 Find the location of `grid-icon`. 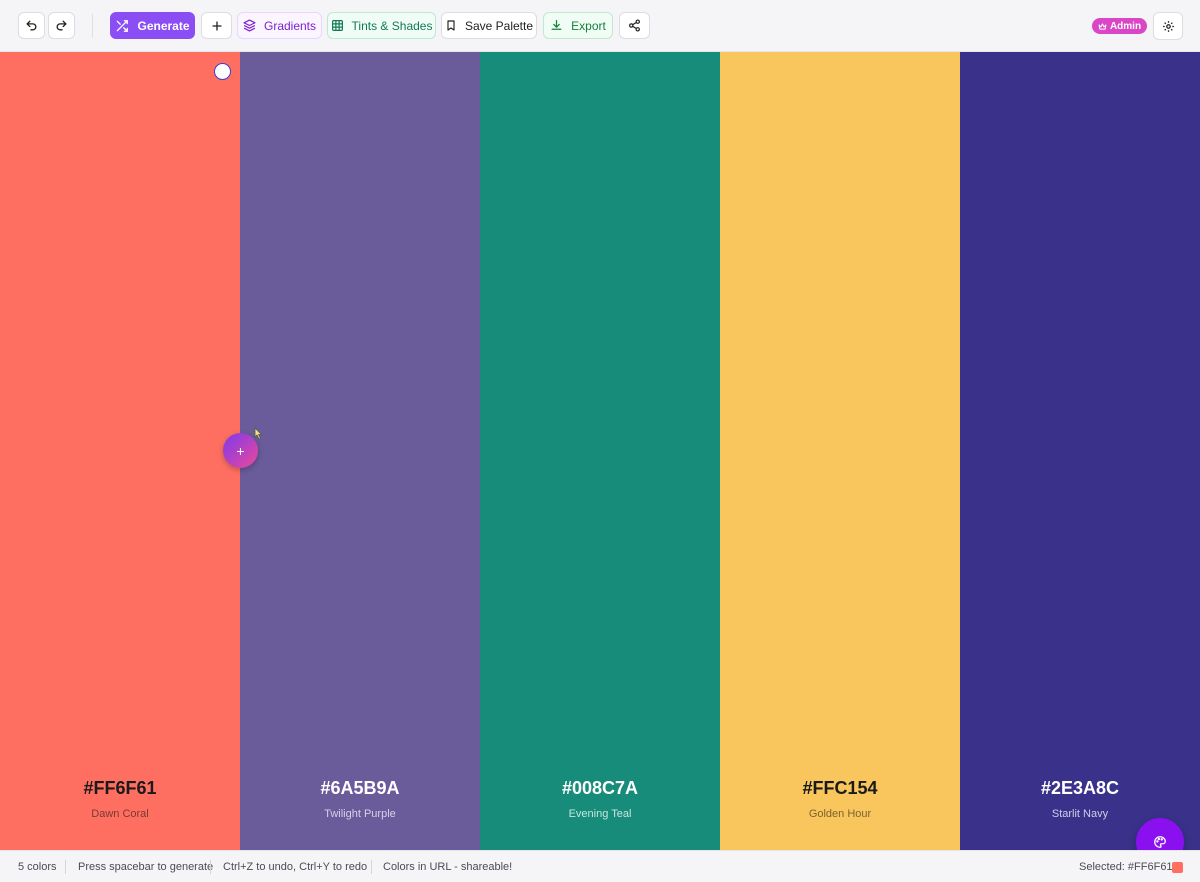

grid-icon is located at coordinates (337, 25).